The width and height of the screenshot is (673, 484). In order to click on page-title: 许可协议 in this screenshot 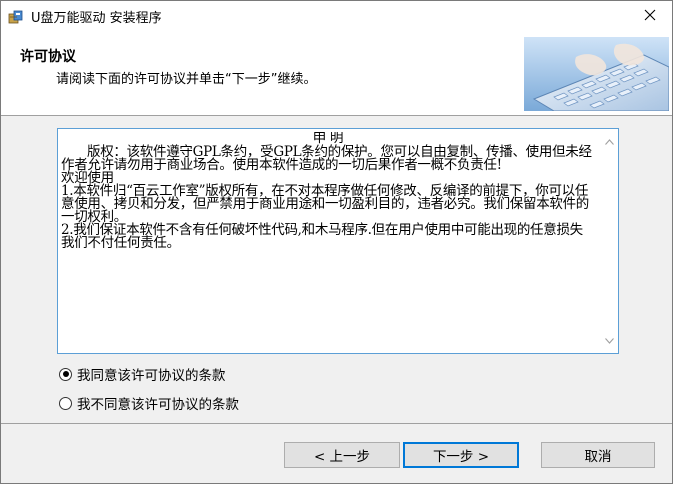, I will do `click(48, 57)`.